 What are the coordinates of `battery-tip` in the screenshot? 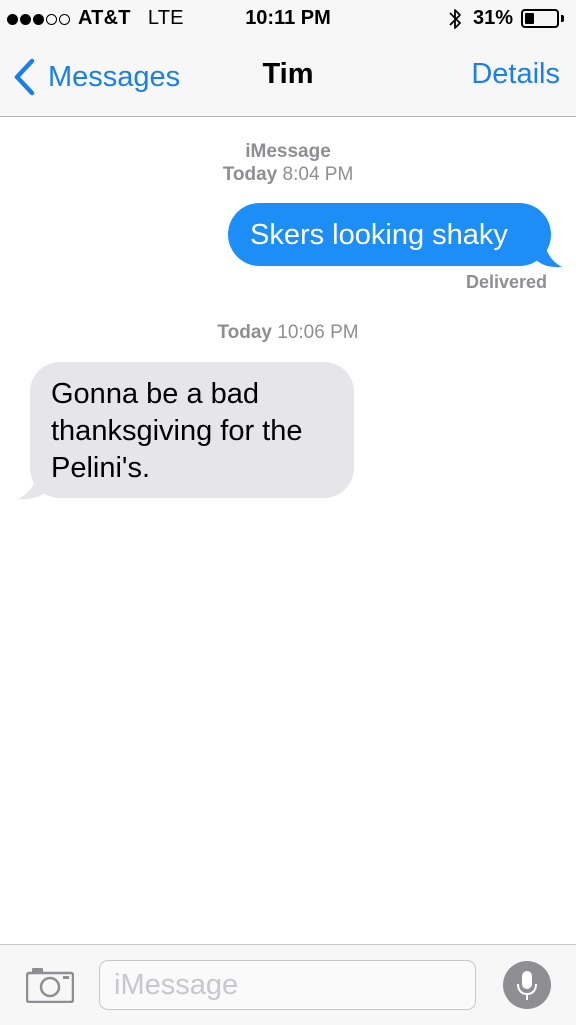 It's located at (562, 18).